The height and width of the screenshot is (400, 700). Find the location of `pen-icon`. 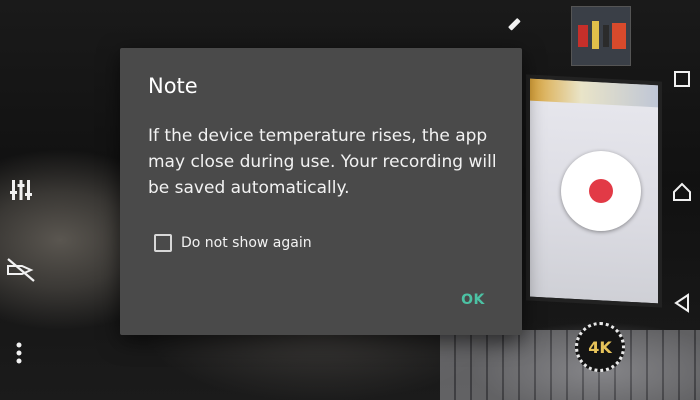

pen-icon is located at coordinates (513, 25).